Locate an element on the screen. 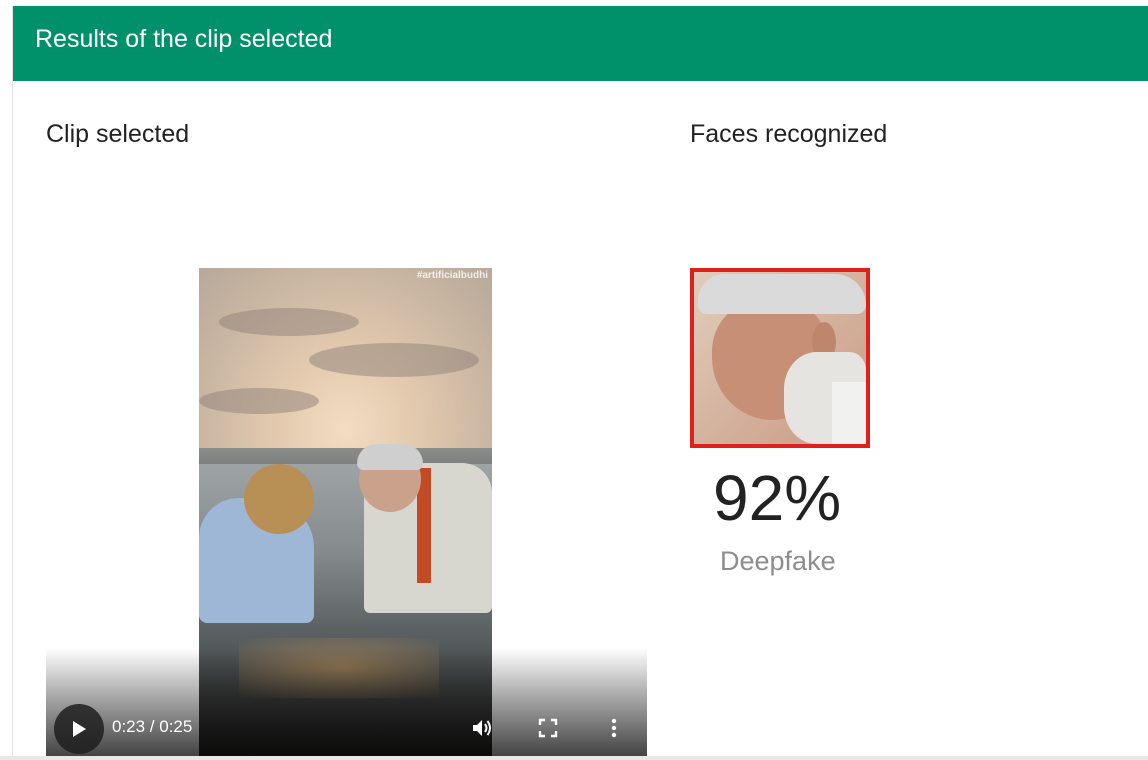  more-icon is located at coordinates (614, 728).